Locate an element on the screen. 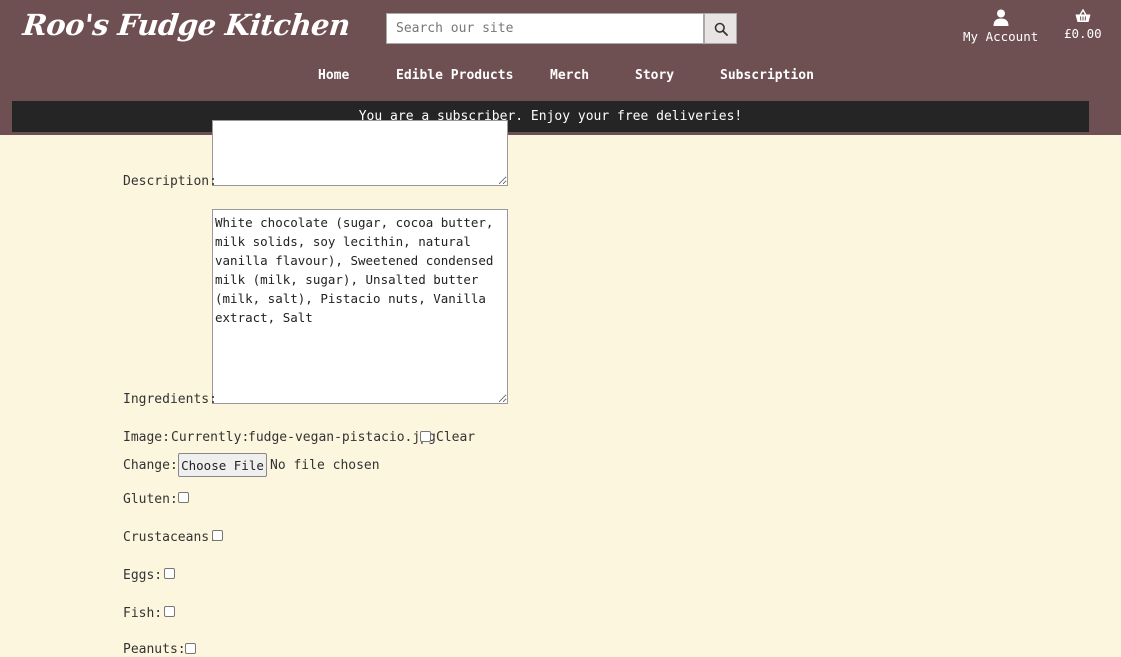 The width and height of the screenshot is (1121, 657). nav-merch: Merch is located at coordinates (569, 75).